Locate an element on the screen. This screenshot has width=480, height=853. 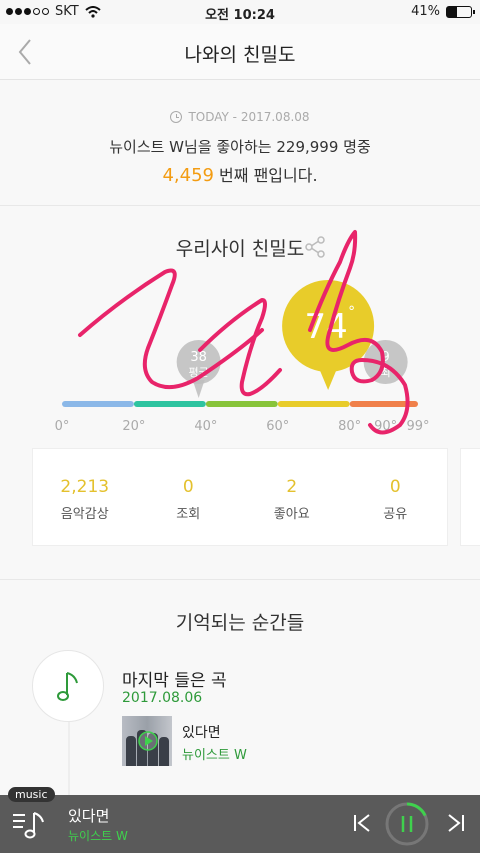
stat-item: 0 조회 is located at coordinates (189, 497).